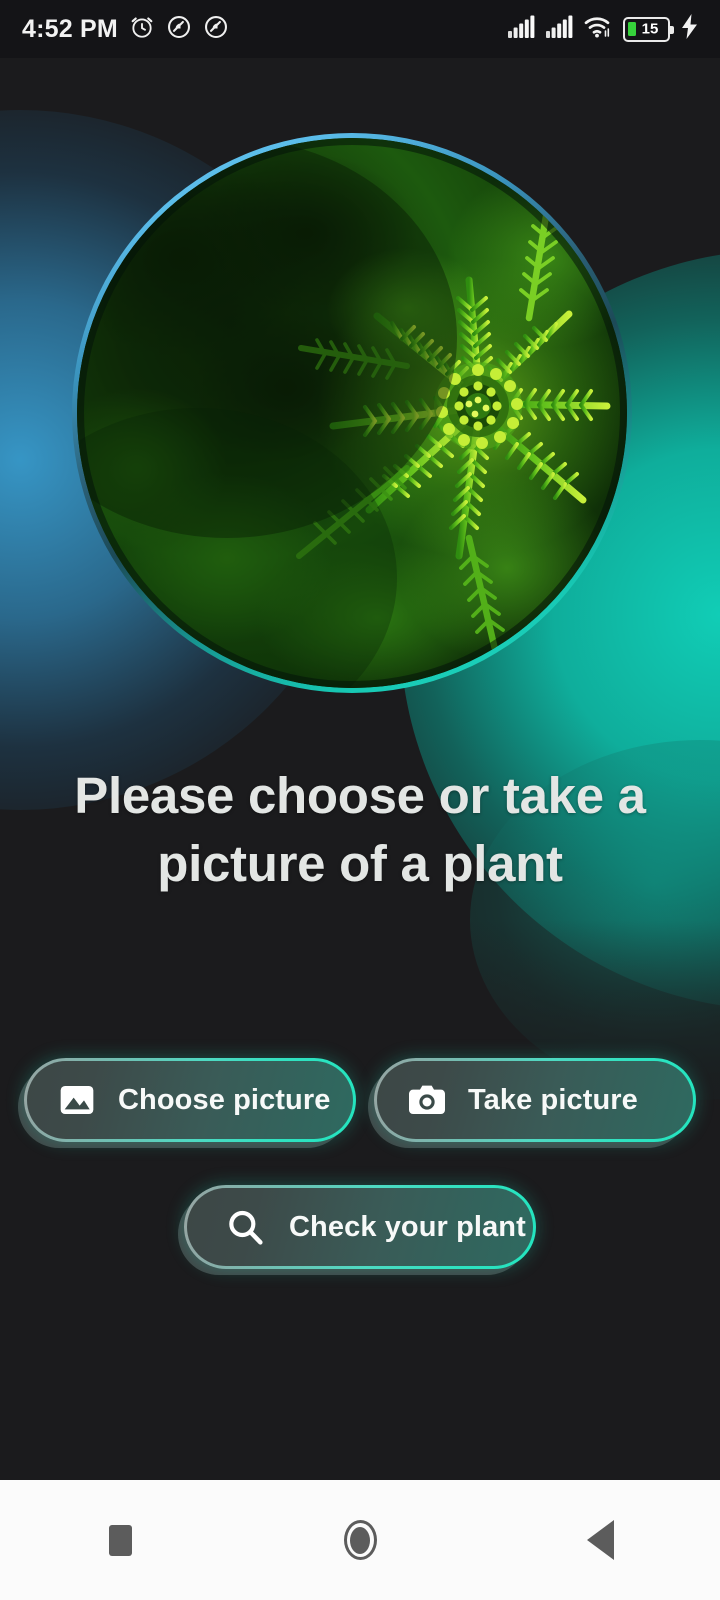 Image resolution: width=720 pixels, height=1600 pixels. I want to click on battery-percent-label: 15, so click(650, 29).